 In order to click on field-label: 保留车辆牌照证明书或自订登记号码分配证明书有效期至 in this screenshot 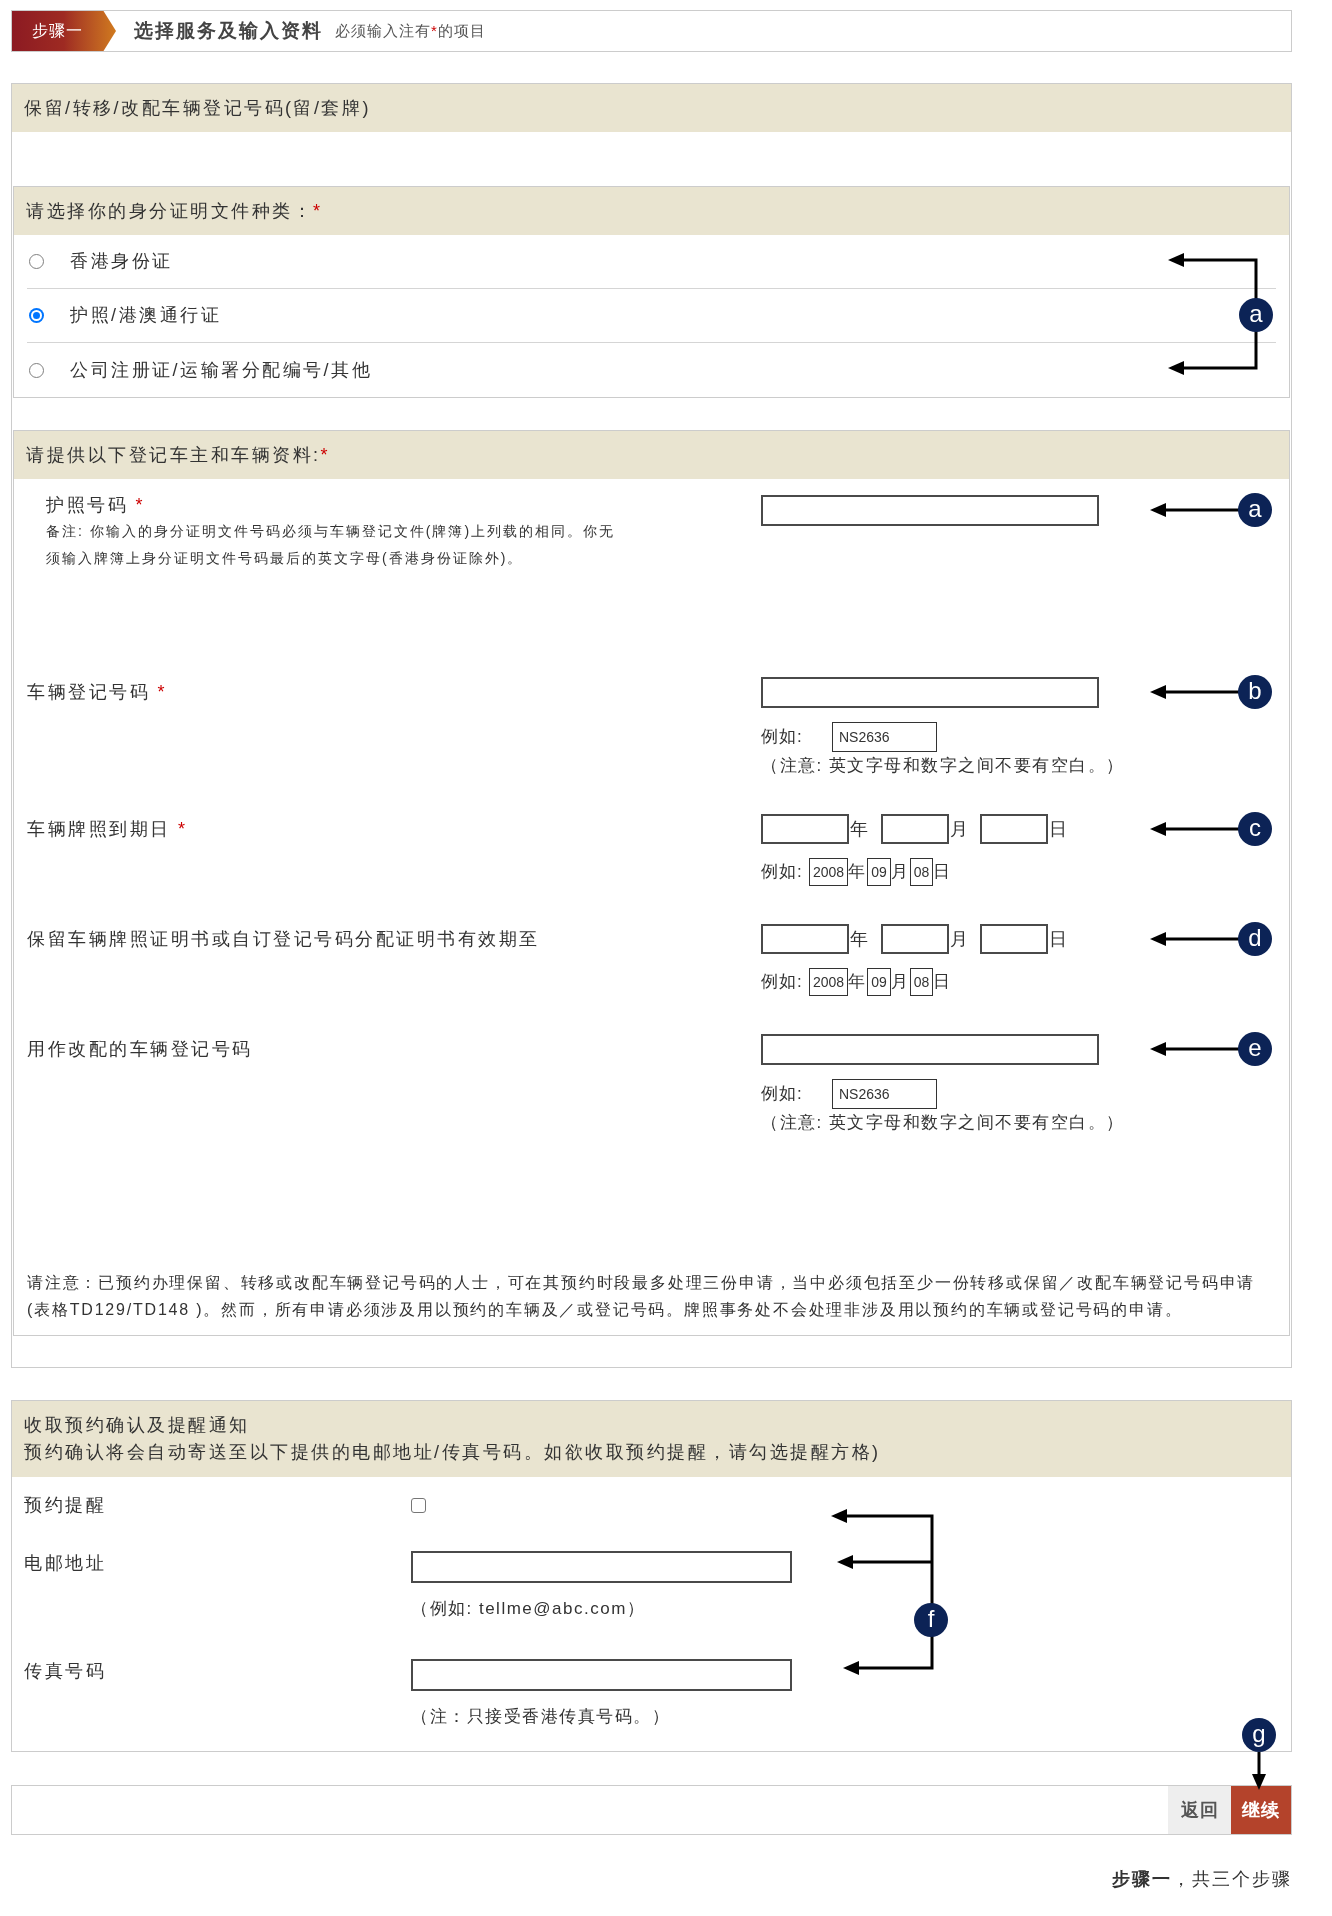, I will do `click(283, 939)`.